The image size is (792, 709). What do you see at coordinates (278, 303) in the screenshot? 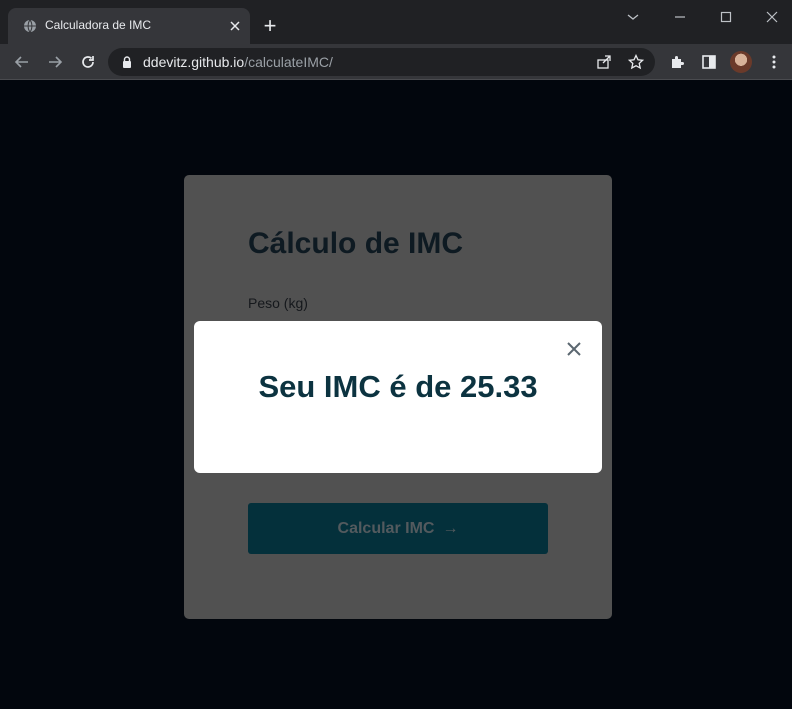
I see `weight-label: Peso (kg)` at bounding box center [278, 303].